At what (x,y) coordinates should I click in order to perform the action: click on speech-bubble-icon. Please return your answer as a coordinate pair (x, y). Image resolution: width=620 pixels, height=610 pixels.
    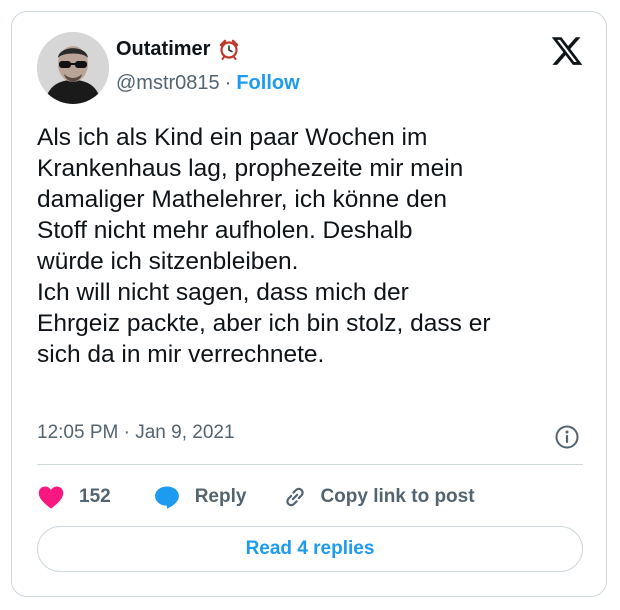
    Looking at the image, I should click on (167, 497).